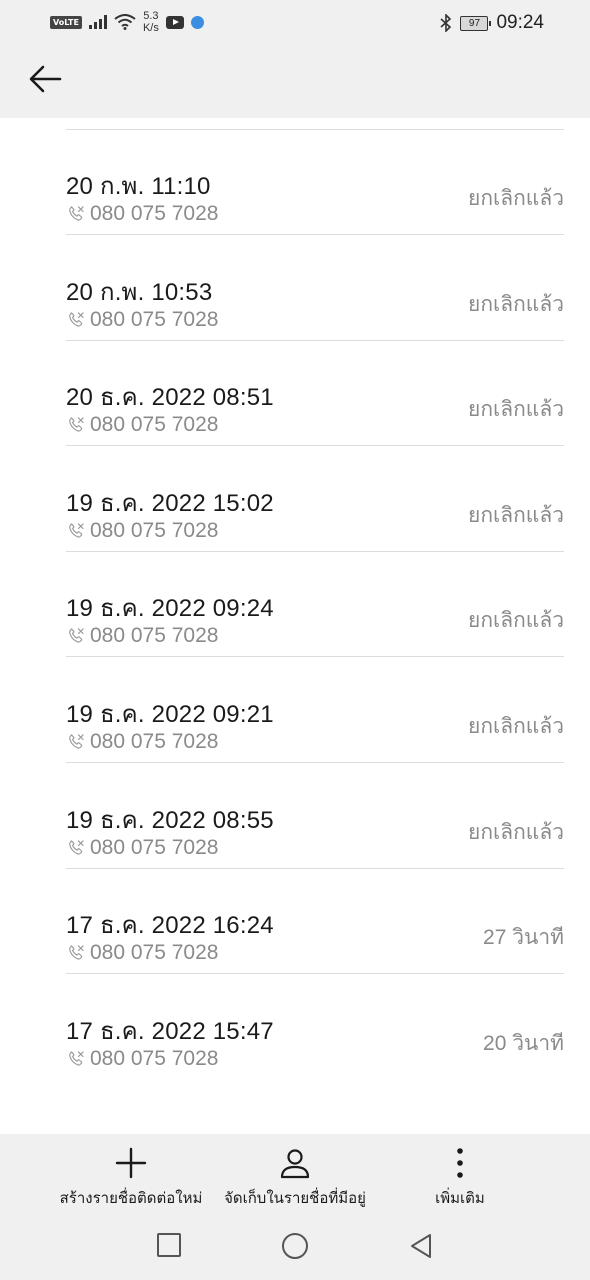 Image resolution: width=590 pixels, height=1280 pixels. What do you see at coordinates (170, 926) in the screenshot?
I see `call-date: 17 ธ.ค. 2022 16:24` at bounding box center [170, 926].